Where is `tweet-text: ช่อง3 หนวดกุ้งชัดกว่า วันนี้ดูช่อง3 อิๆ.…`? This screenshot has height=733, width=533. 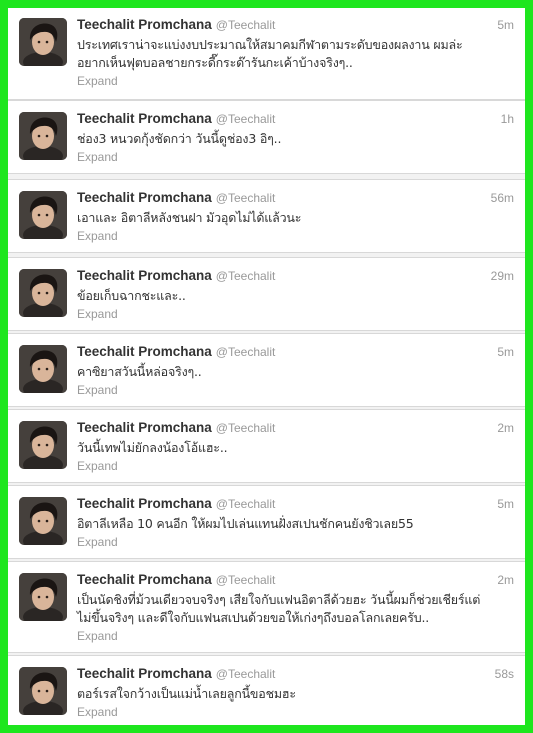 tweet-text: ช่อง3 หนวดกุ้งชัดกว่า วันนี้ดูช่อง3 อิๆ.… is located at coordinates (179, 138).